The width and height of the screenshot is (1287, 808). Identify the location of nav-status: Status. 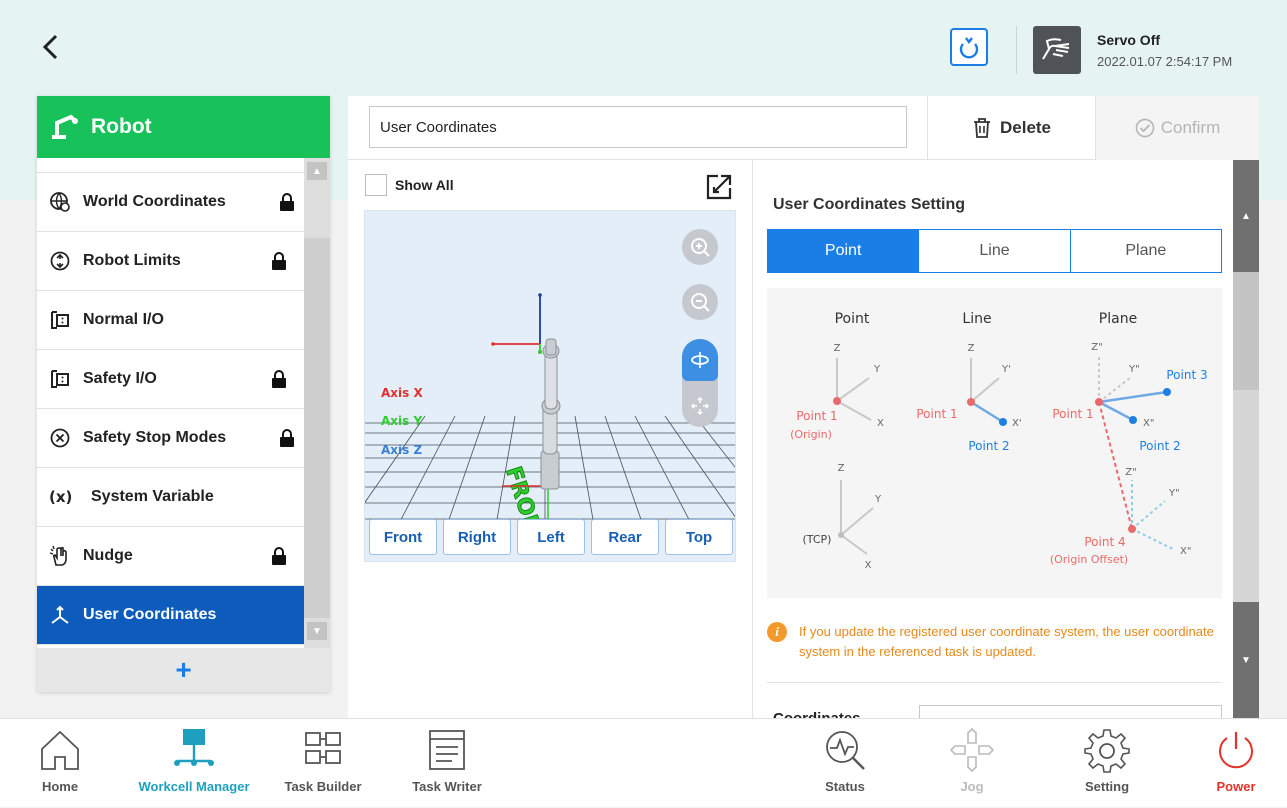
(845, 763).